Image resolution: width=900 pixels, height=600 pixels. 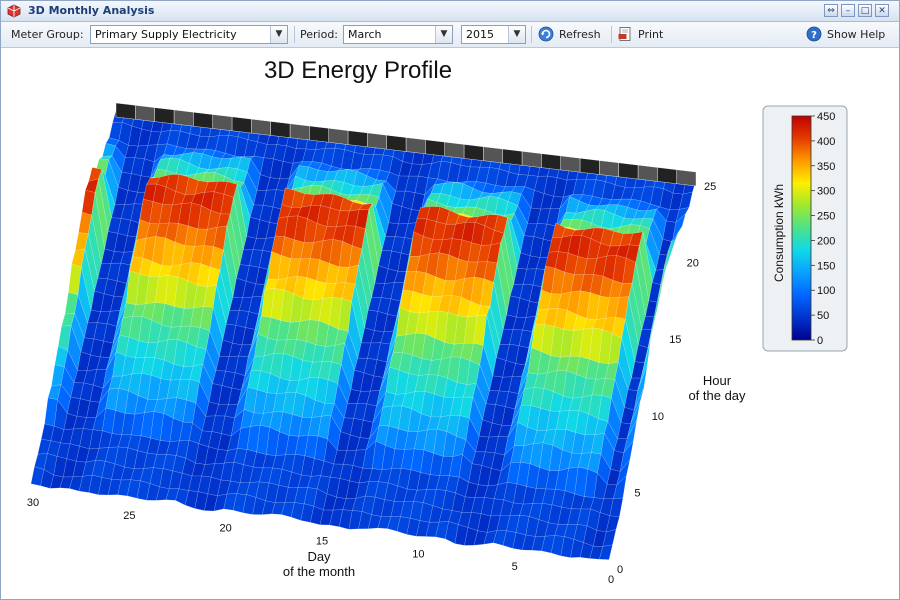 I want to click on meter-group-select: Primary Supply Electricity ▼, so click(x=189, y=34).